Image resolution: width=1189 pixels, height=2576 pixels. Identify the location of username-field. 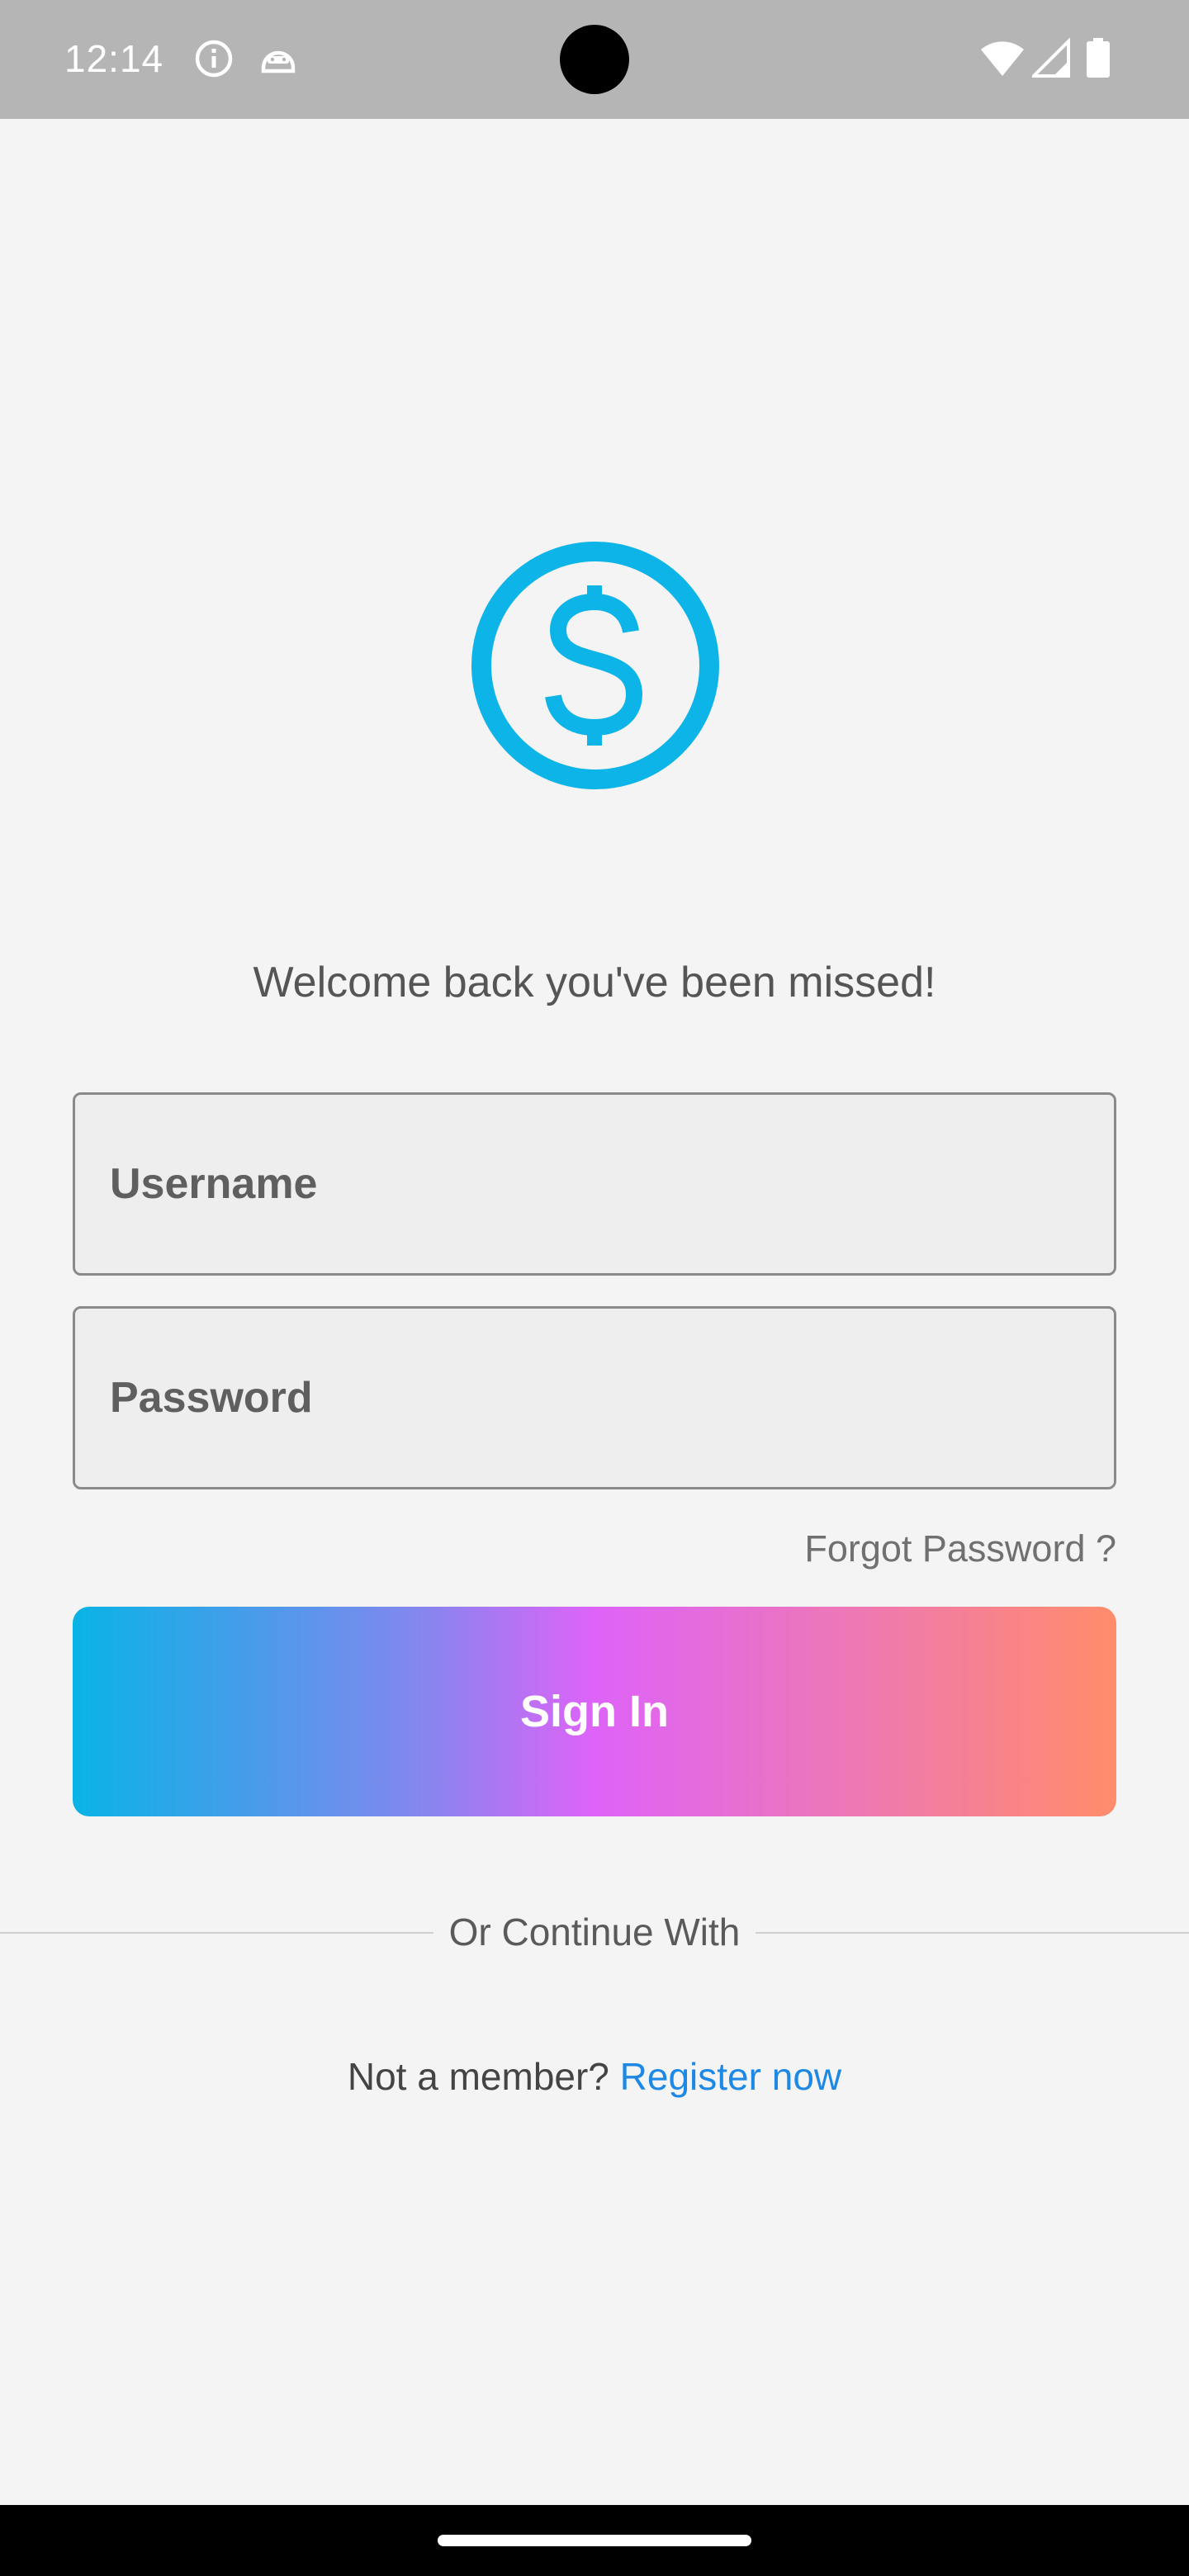
(594, 1184).